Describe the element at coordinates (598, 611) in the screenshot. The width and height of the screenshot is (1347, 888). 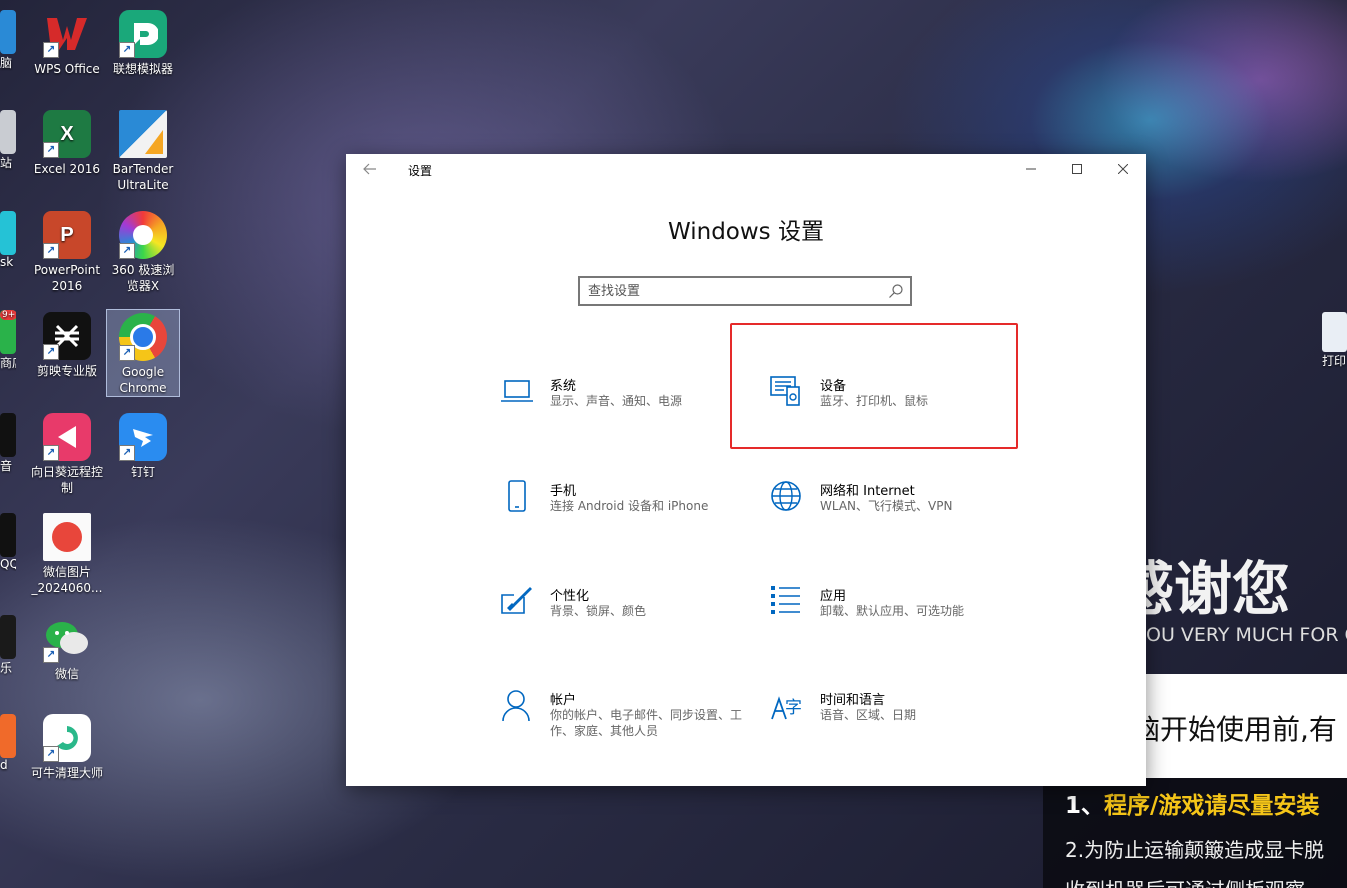
I see `tile-description: 背景、锁屏、颜色` at that location.